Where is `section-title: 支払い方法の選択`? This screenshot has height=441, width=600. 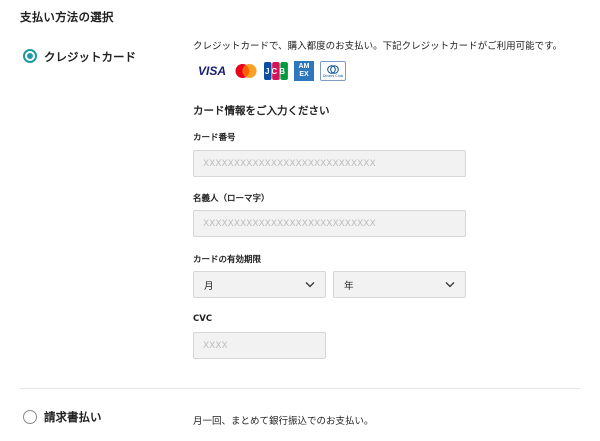
section-title: 支払い方法の選択 is located at coordinates (67, 17).